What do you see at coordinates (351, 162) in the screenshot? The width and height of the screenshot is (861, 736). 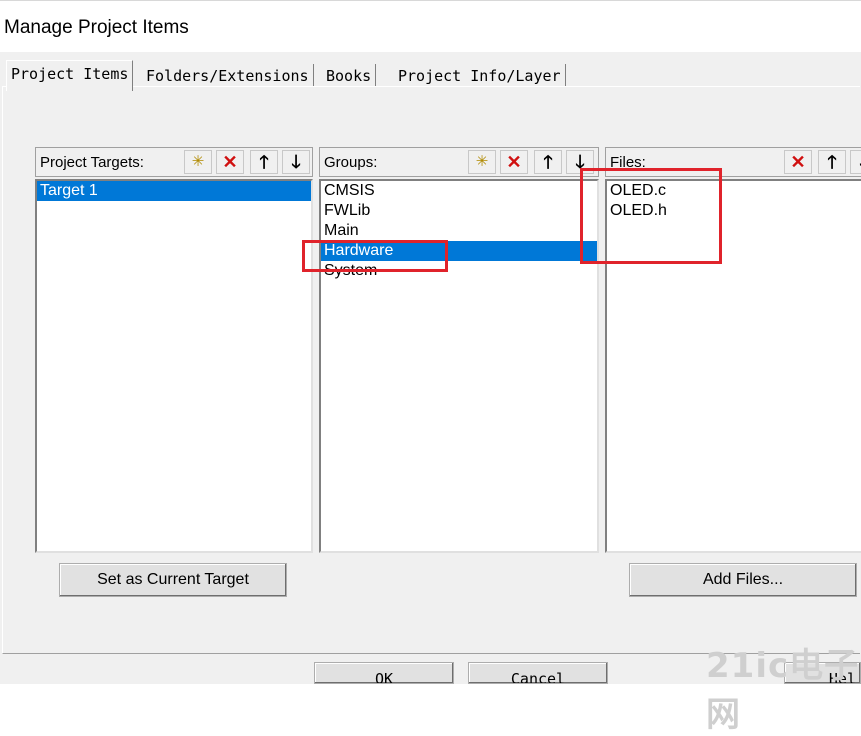 I see `groups-header-label: Groups:` at bounding box center [351, 162].